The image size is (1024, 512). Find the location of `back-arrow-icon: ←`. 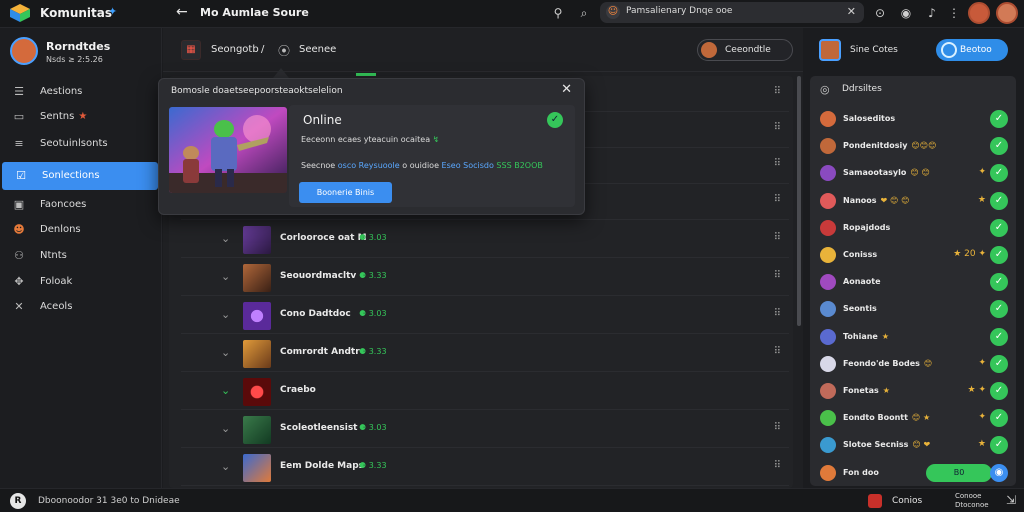

back-arrow-icon: ← is located at coordinates (182, 12).